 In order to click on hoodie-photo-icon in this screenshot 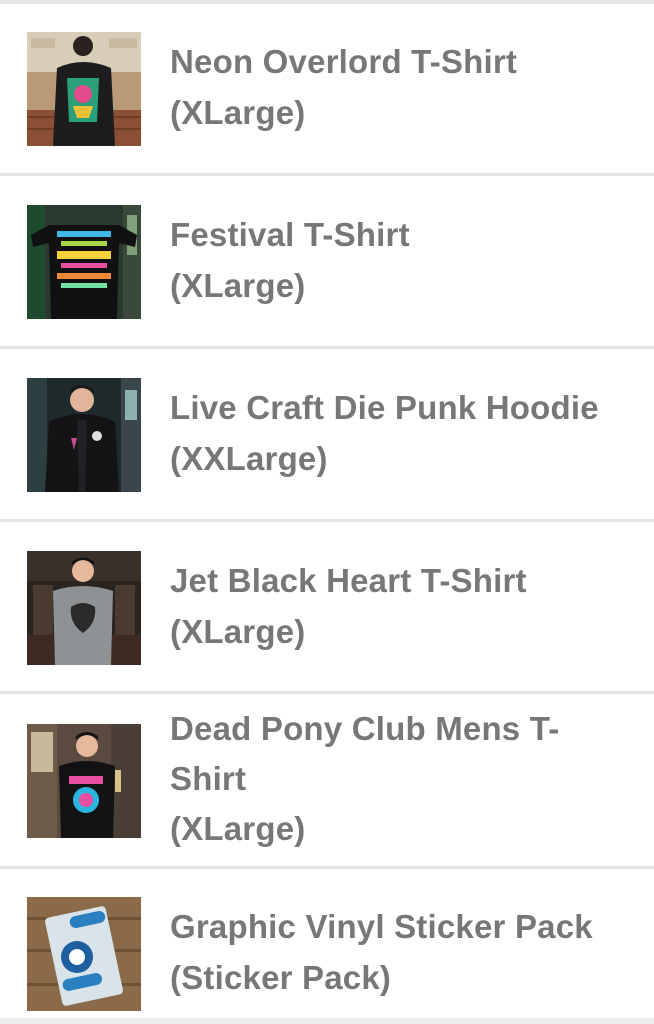, I will do `click(84, 435)`.